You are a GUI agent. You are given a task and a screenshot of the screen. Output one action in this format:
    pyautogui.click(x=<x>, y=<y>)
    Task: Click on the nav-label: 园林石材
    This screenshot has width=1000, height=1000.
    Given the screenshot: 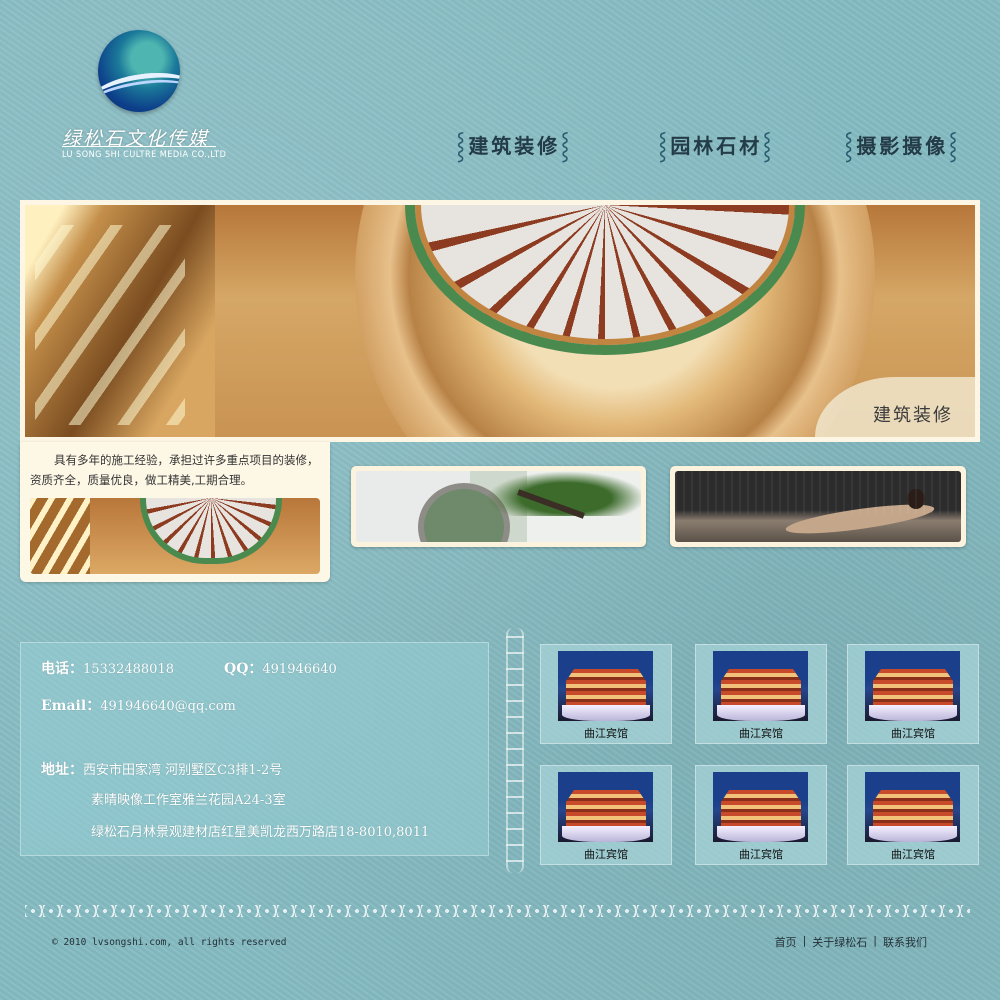 What is the action you would take?
    pyautogui.click(x=716, y=145)
    